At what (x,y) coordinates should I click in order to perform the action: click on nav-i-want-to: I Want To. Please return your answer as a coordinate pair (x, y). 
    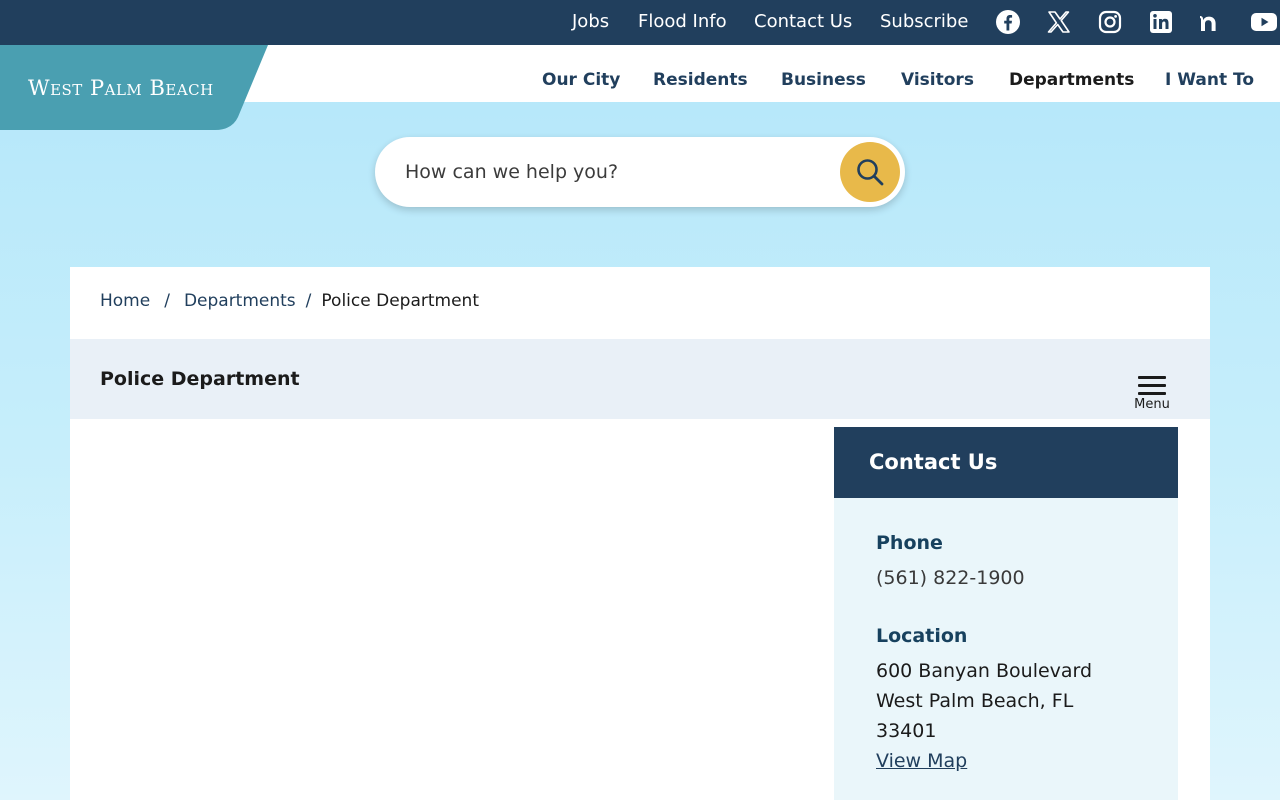
    Looking at the image, I should click on (1209, 80).